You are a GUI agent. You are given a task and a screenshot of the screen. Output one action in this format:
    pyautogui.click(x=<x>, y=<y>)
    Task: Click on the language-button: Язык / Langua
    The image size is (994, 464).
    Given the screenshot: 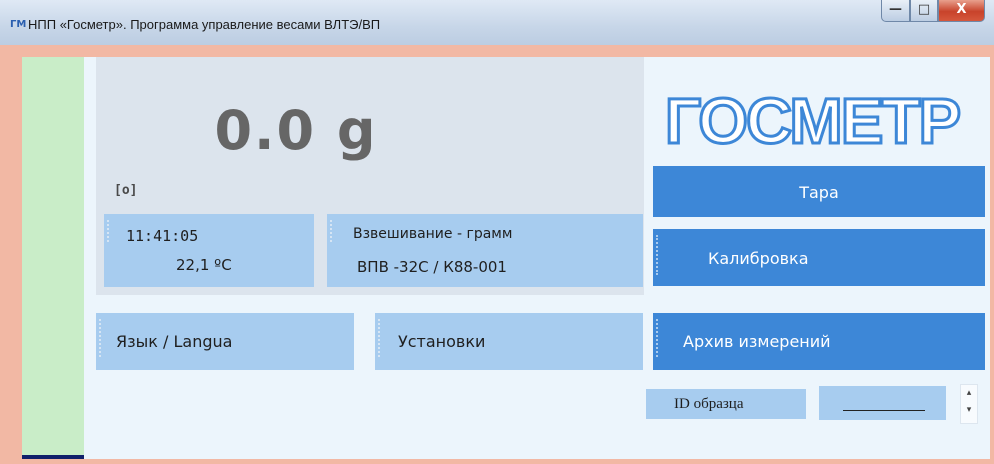 What is the action you would take?
    pyautogui.click(x=225, y=341)
    